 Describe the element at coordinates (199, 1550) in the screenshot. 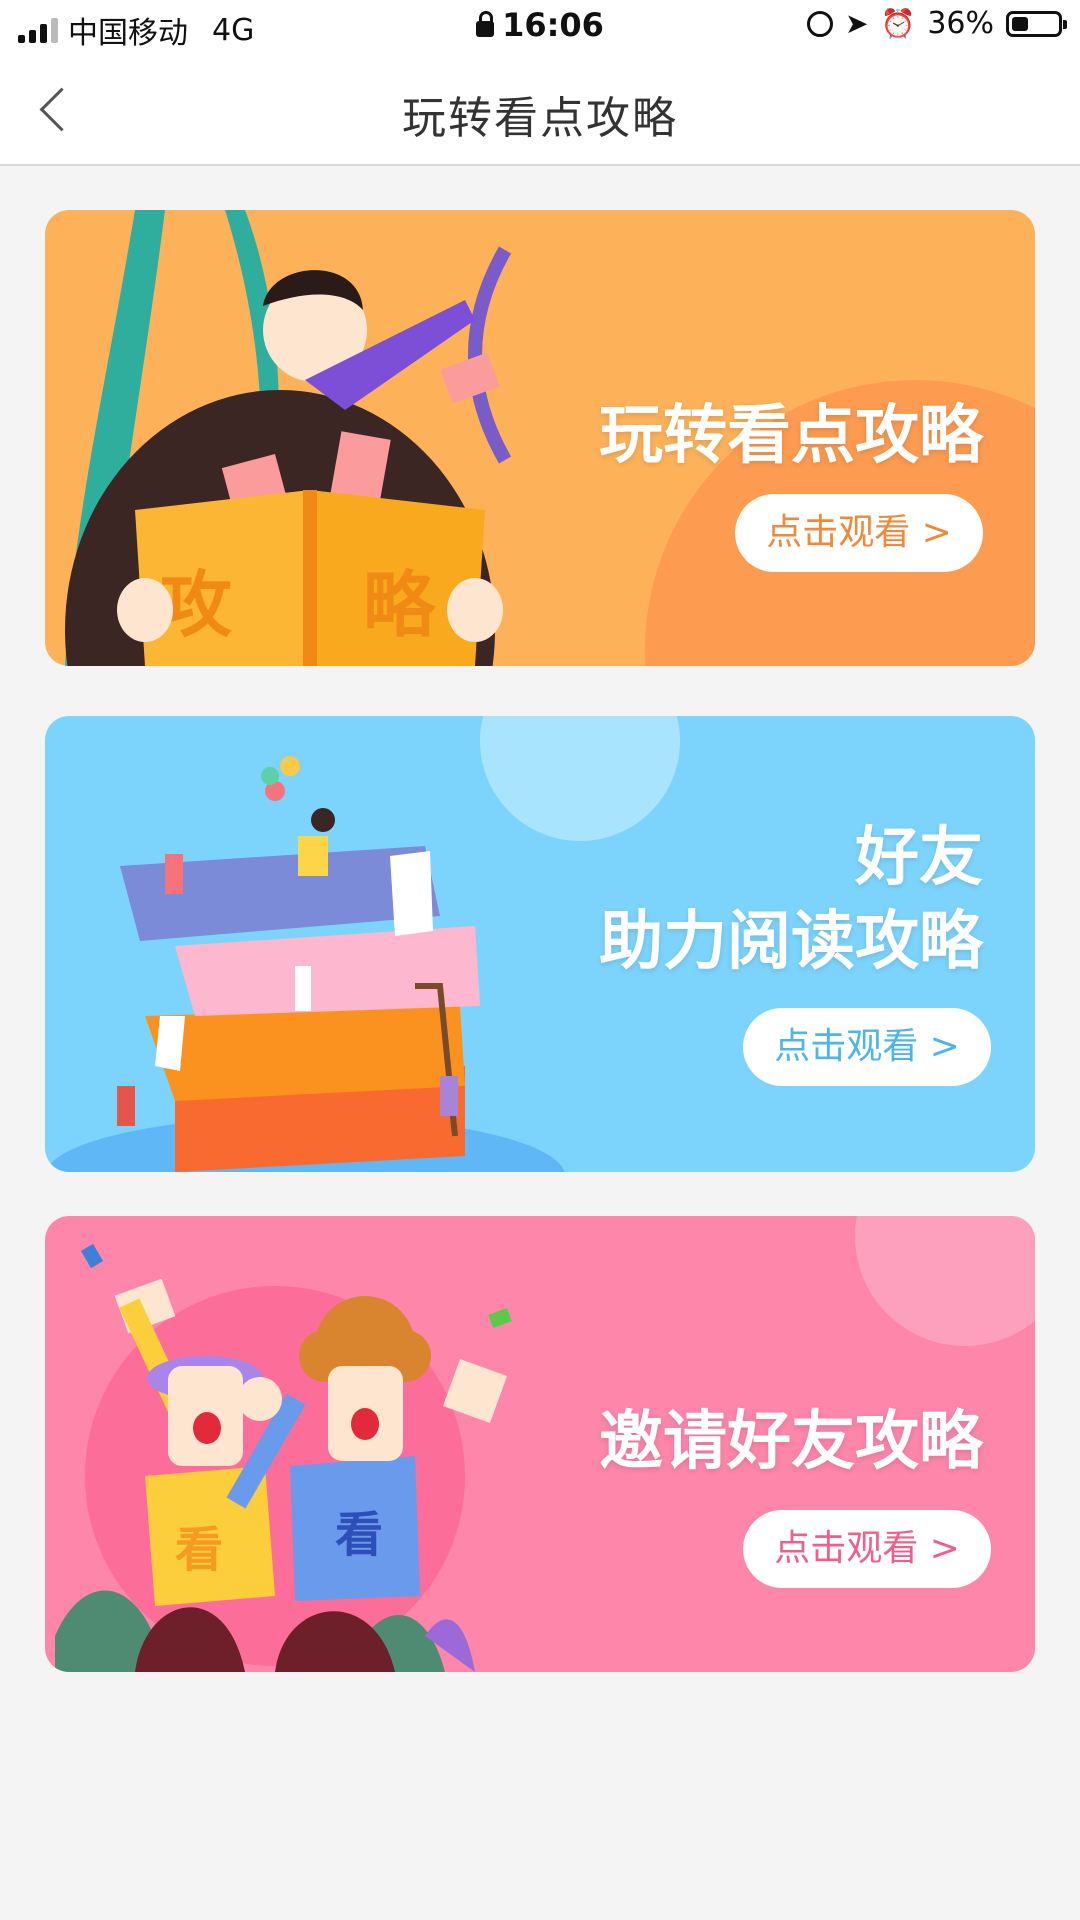

I see `shirt-char-left: 看` at that location.